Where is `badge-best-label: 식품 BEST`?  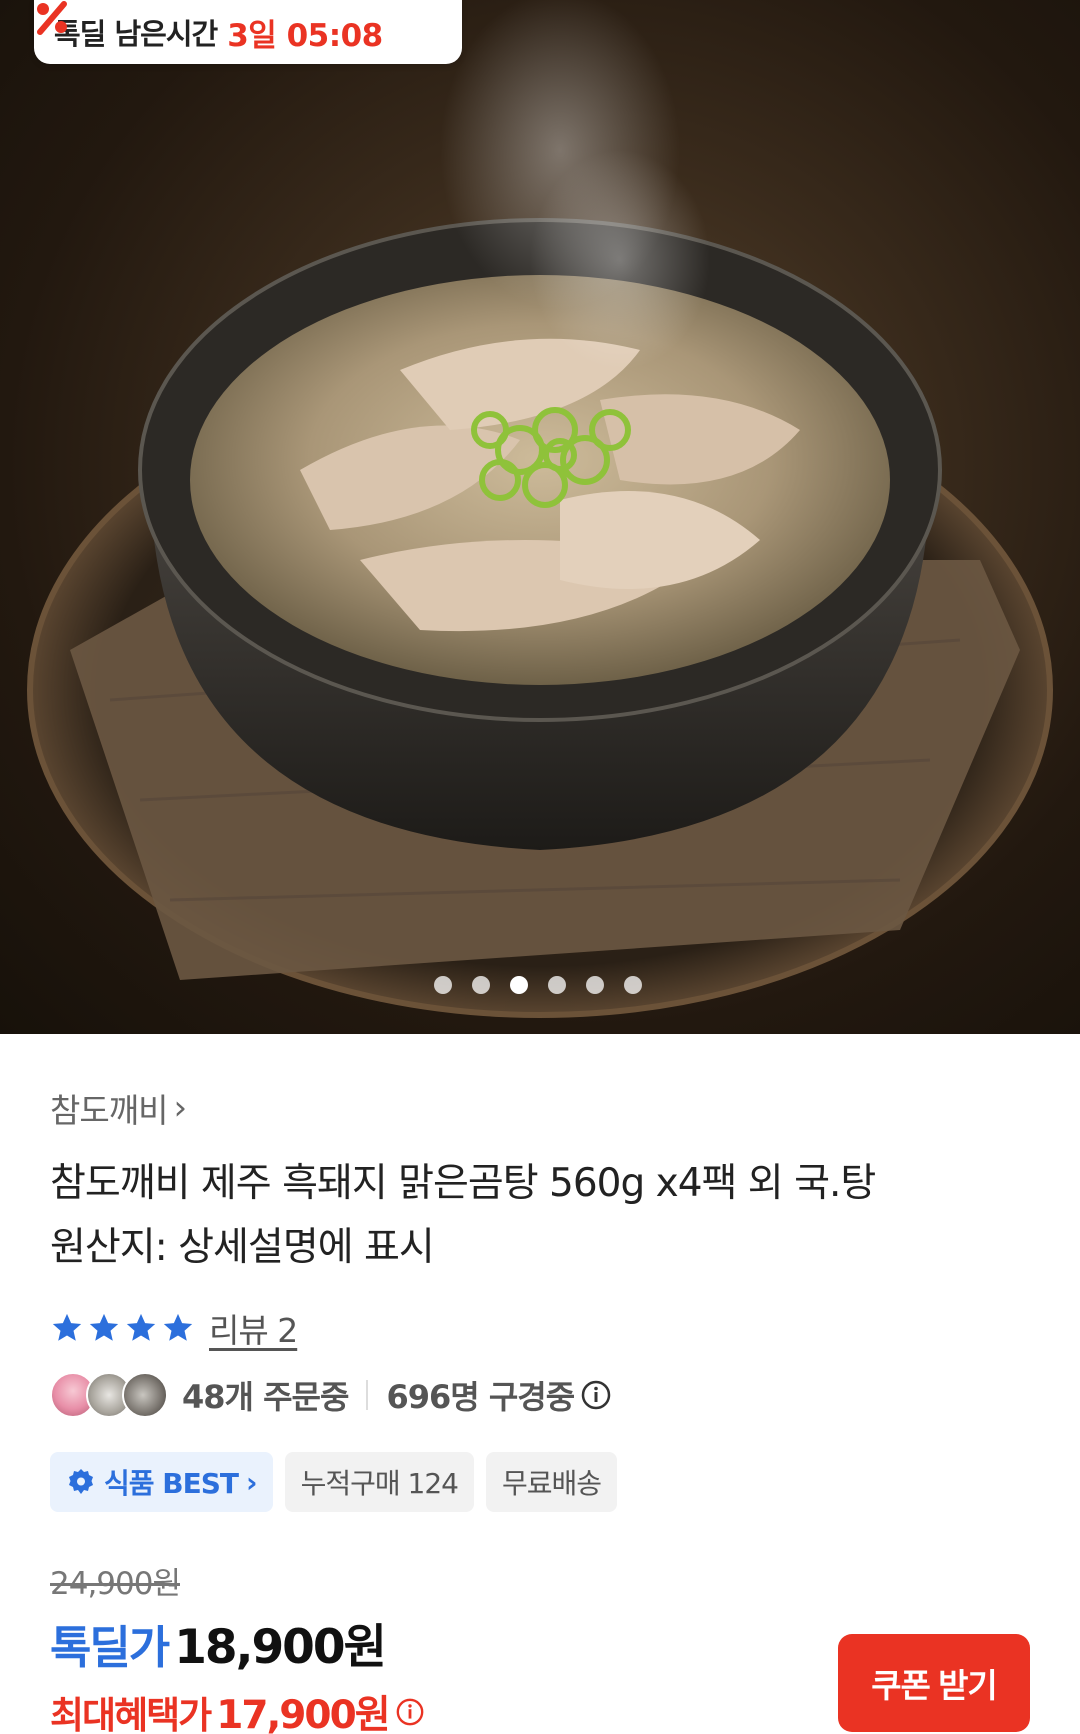 badge-best-label: 식품 BEST is located at coordinates (171, 1483).